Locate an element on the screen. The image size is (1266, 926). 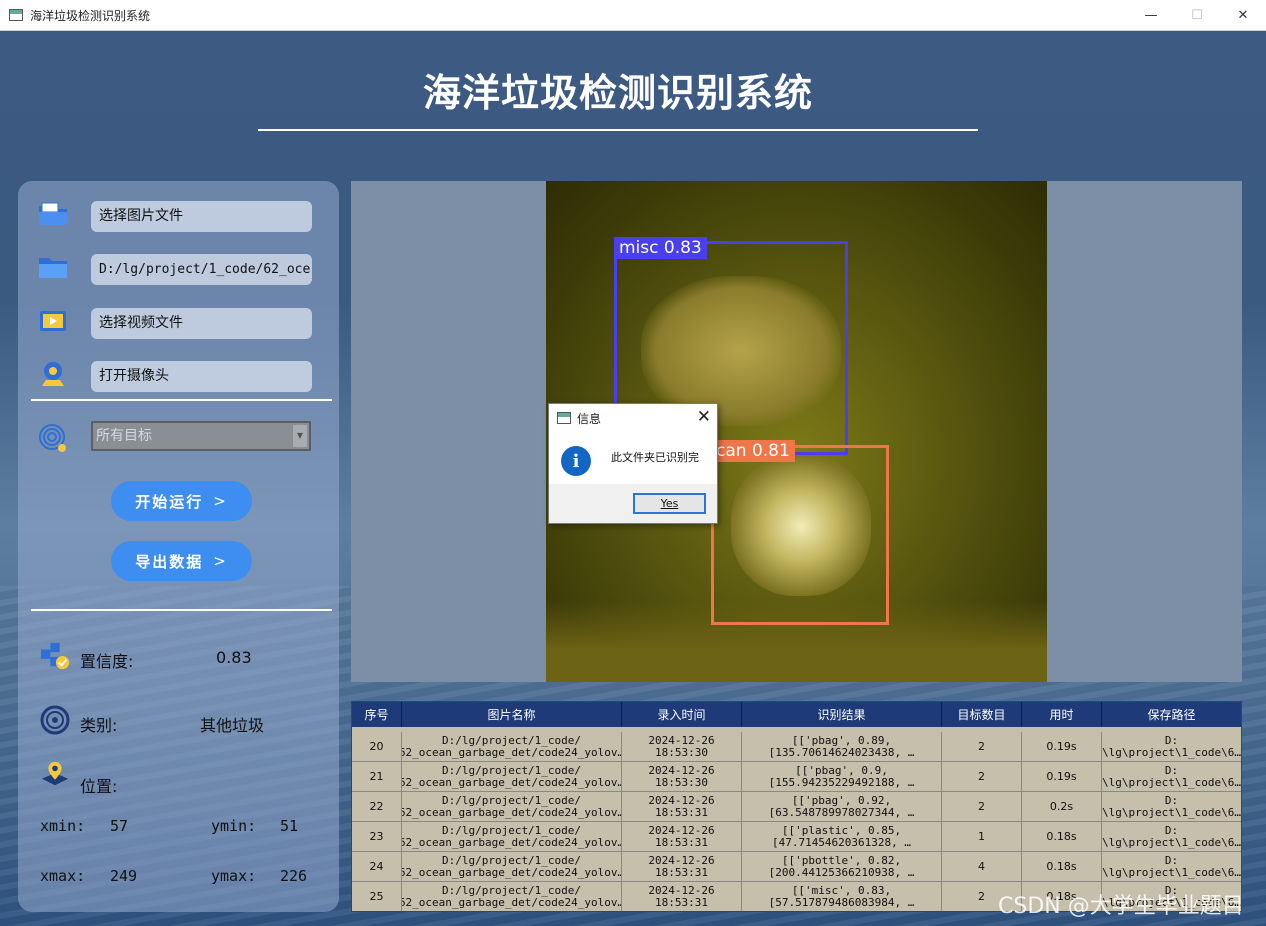
start-button-label: 开始运行 is located at coordinates (169, 501).